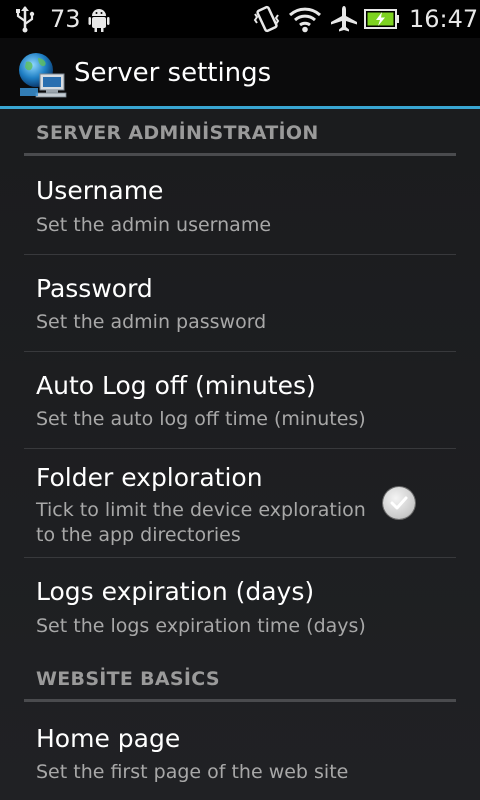  What do you see at coordinates (42, 74) in the screenshot?
I see `server-globe-icon` at bounding box center [42, 74].